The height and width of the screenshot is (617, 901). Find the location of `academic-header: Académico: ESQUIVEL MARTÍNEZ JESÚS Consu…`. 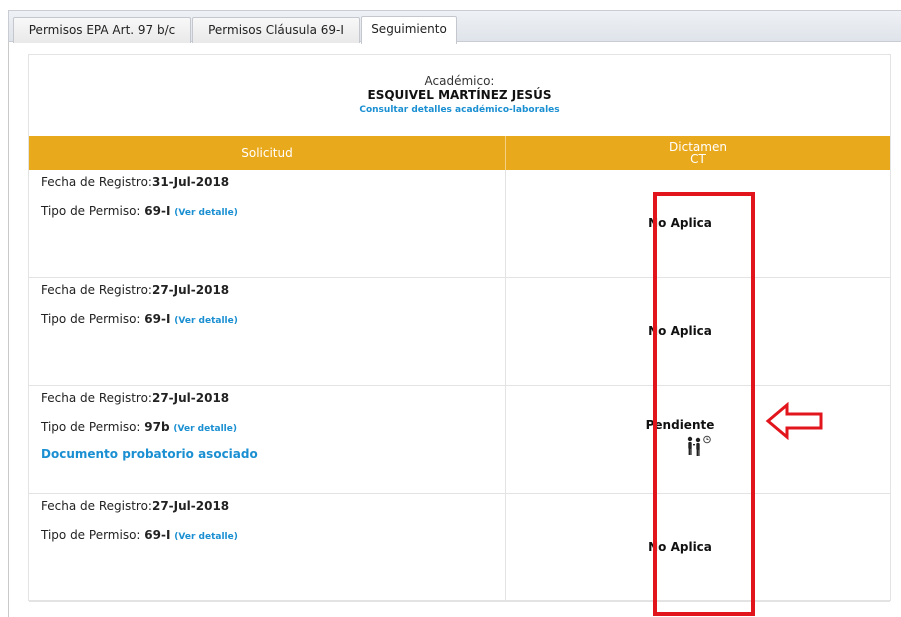

academic-header: Académico: ESQUIVEL MARTÍNEZ JESÚS Consu… is located at coordinates (459, 94).